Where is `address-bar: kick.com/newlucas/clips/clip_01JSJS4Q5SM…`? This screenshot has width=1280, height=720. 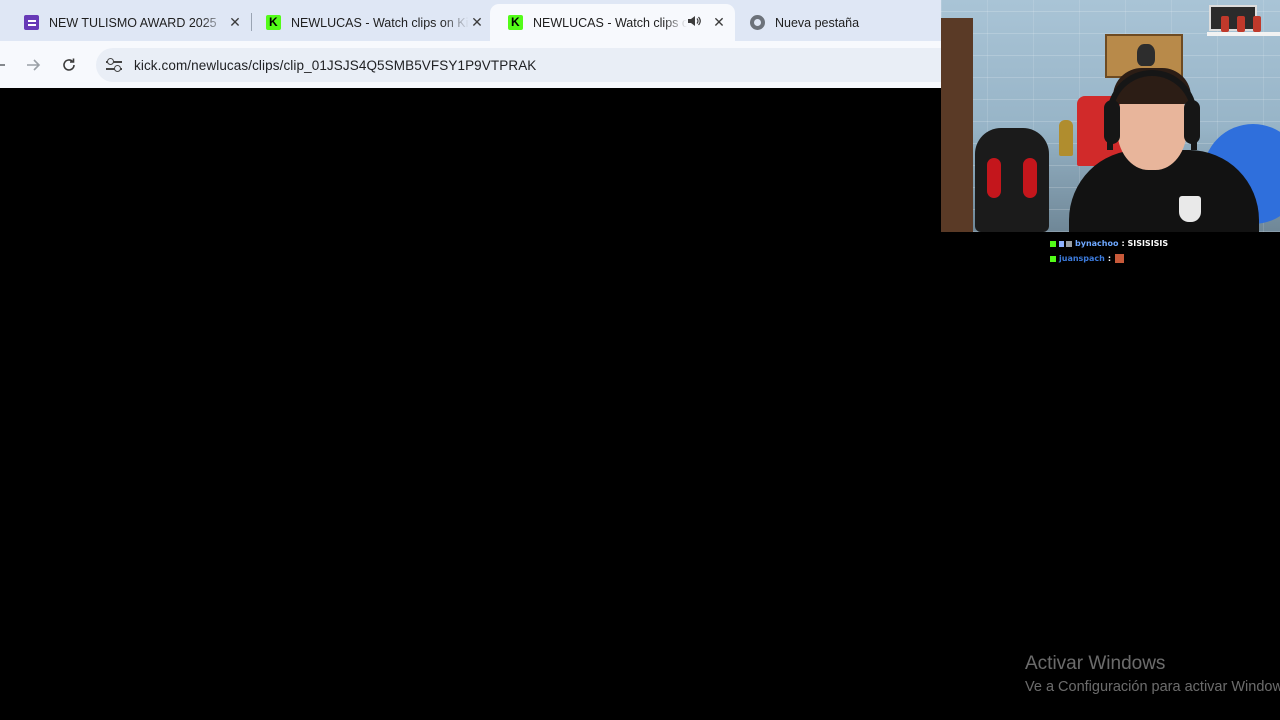
address-bar: kick.com/newlucas/clips/clip_01JSJS4Q5SM… is located at coordinates (518, 65).